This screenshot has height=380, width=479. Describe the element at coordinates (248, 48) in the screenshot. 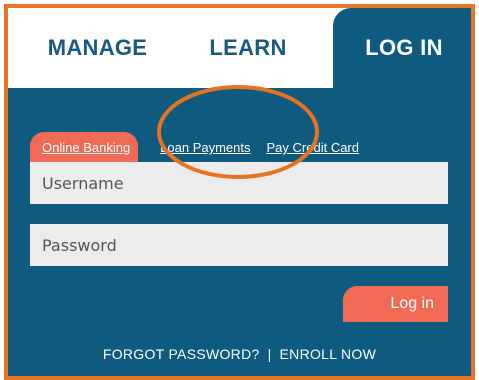

I see `tab-learn: LEARN` at that location.